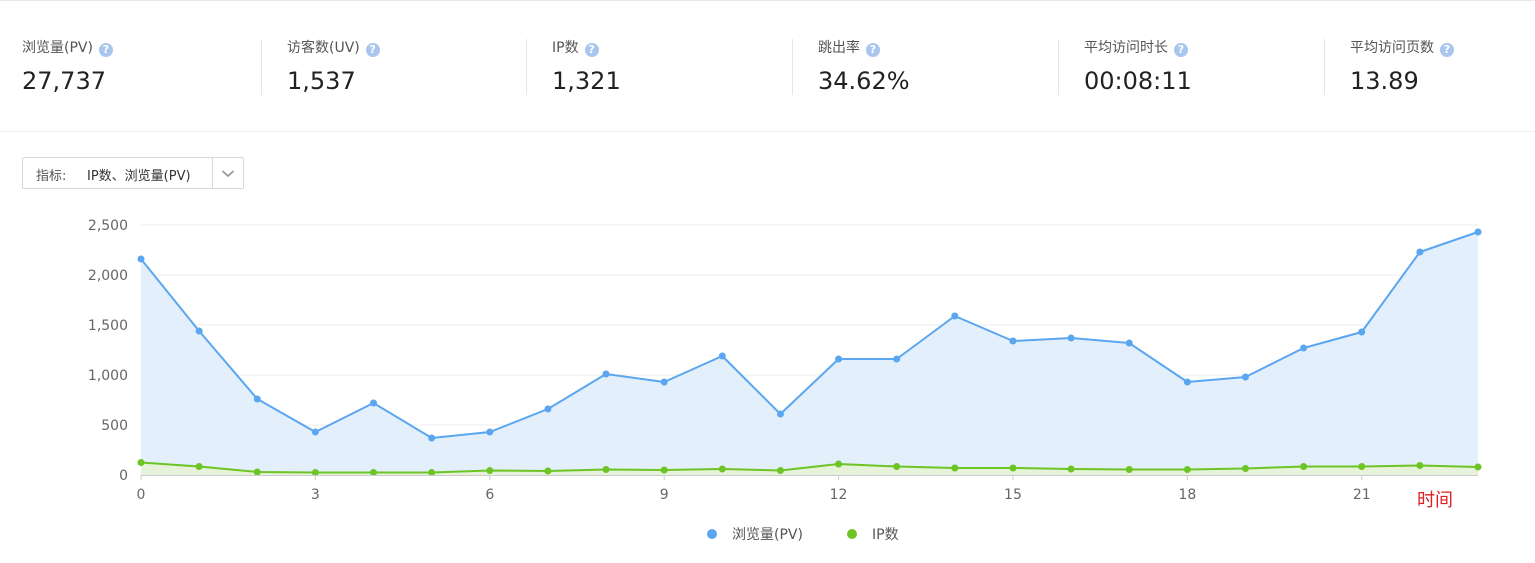 This screenshot has width=1535, height=563. I want to click on stat-label-avg-pages: 平均访问页数, so click(1392, 48).